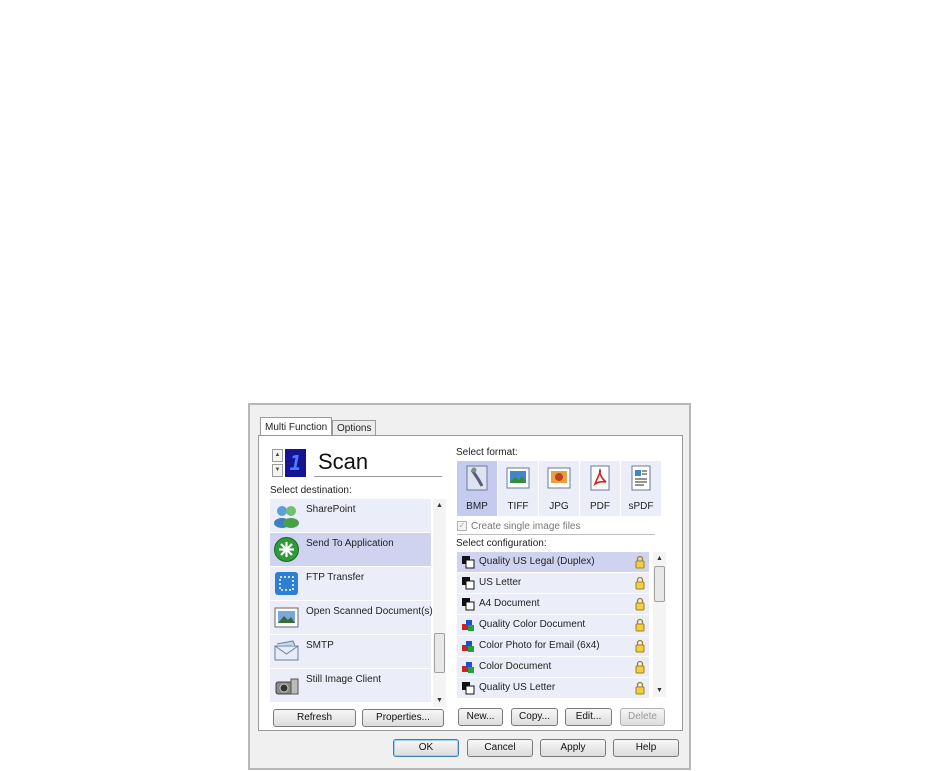 The height and width of the screenshot is (771, 936). What do you see at coordinates (286, 650) in the screenshot?
I see `smtp-envelope-icon` at bounding box center [286, 650].